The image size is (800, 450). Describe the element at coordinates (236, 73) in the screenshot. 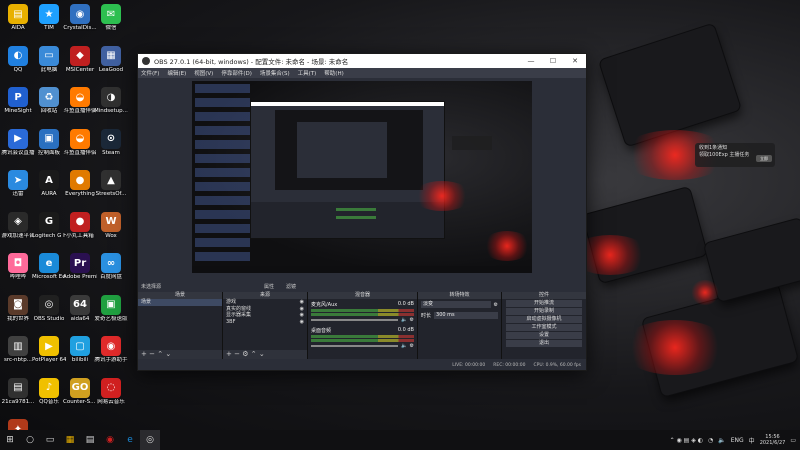

I see `menu-docks: 停靠部件(D)` at that location.